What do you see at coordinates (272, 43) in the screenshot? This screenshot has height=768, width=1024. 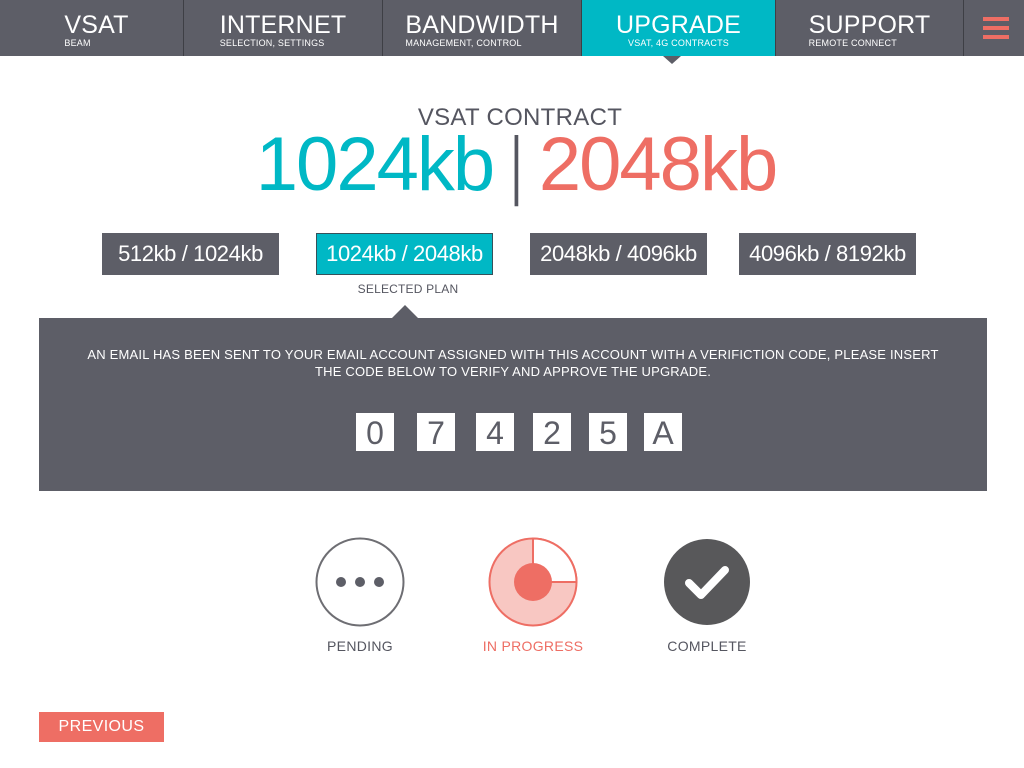 I see `tab-internet-subtitle: SELECTION, SETTINGS` at bounding box center [272, 43].